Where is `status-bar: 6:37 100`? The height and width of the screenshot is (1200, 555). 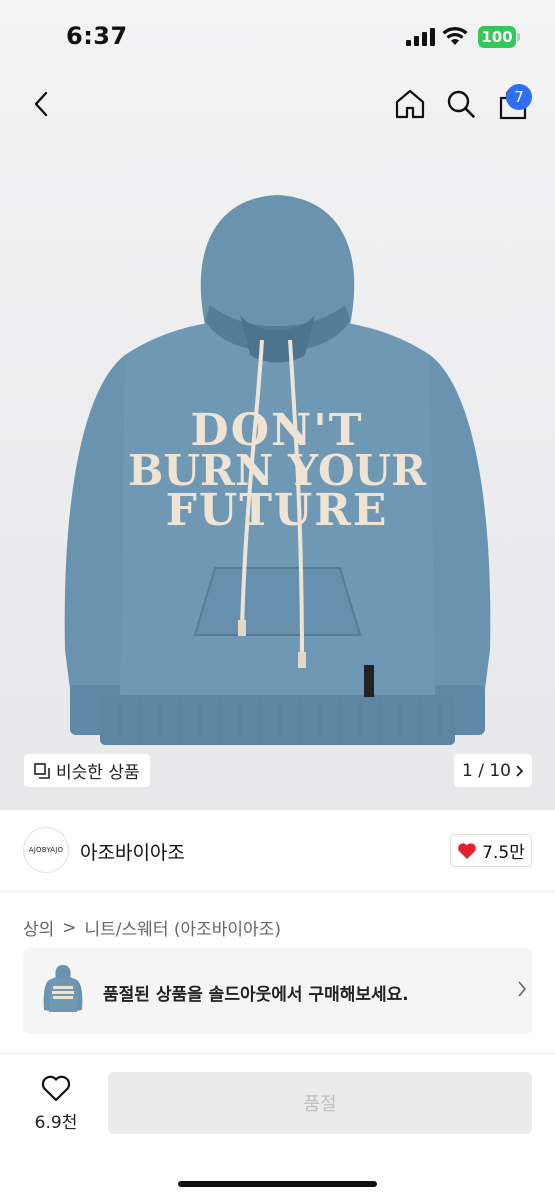
status-bar: 6:37 100 is located at coordinates (277, 35).